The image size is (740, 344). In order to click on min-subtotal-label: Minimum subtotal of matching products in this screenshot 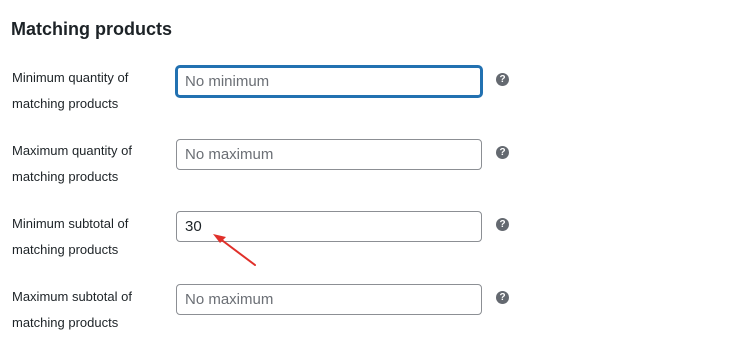, I will do `click(70, 236)`.